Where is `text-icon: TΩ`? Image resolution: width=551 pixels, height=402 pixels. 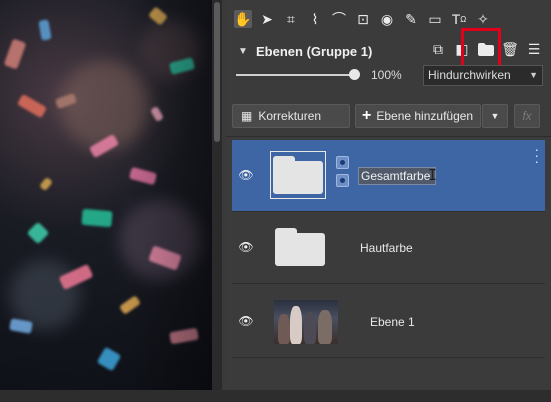
text-icon: TΩ is located at coordinates (459, 19).